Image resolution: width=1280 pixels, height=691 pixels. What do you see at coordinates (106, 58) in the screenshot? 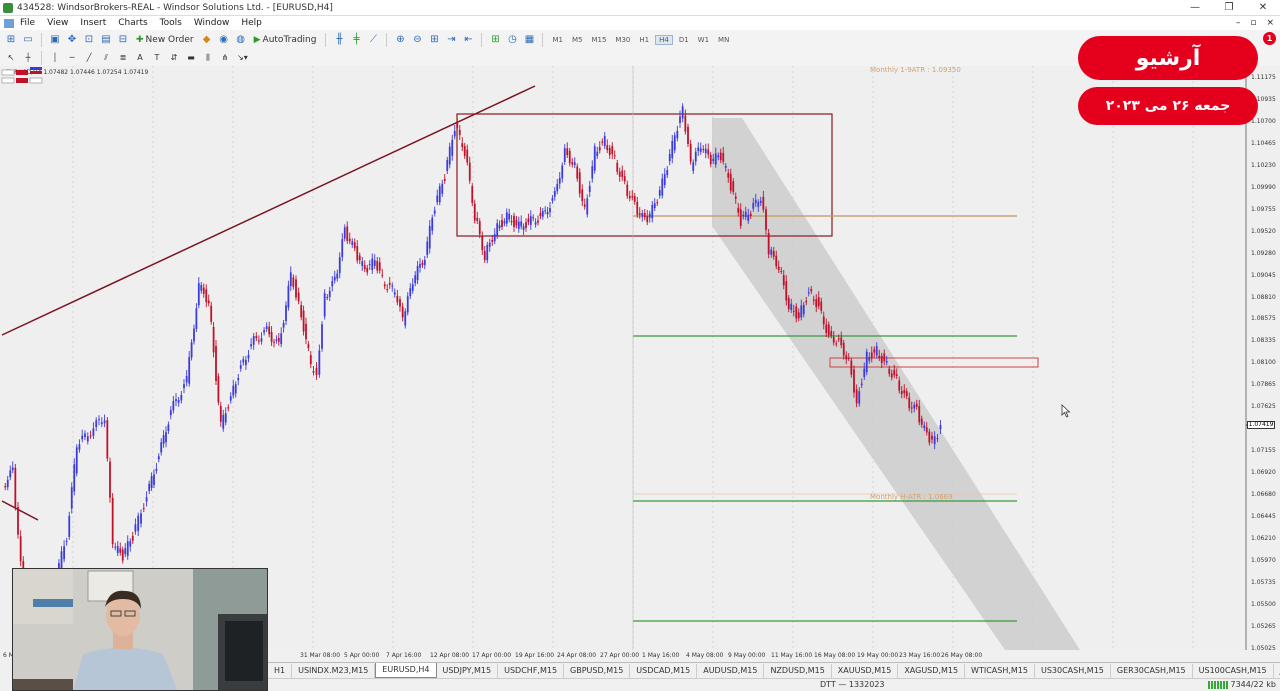
I see `channel-icon: ⫽` at bounding box center [106, 58].